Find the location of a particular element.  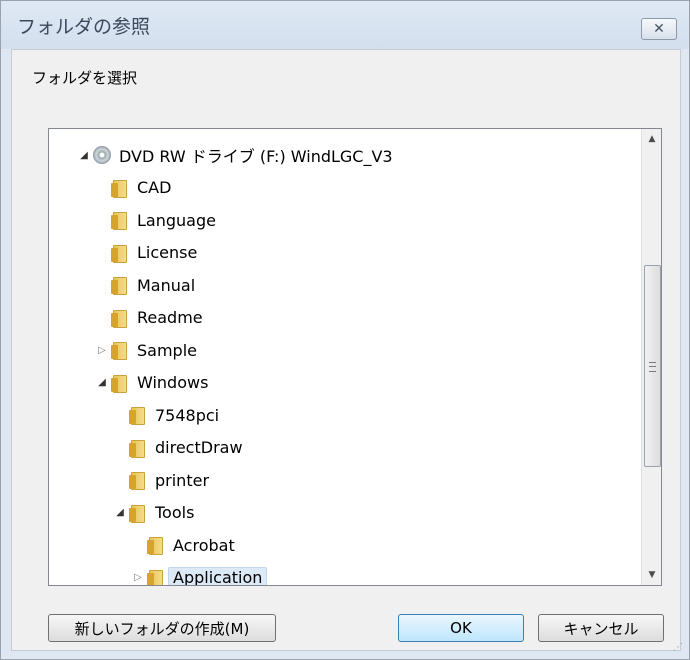

tree-item: License is located at coordinates (146, 253).